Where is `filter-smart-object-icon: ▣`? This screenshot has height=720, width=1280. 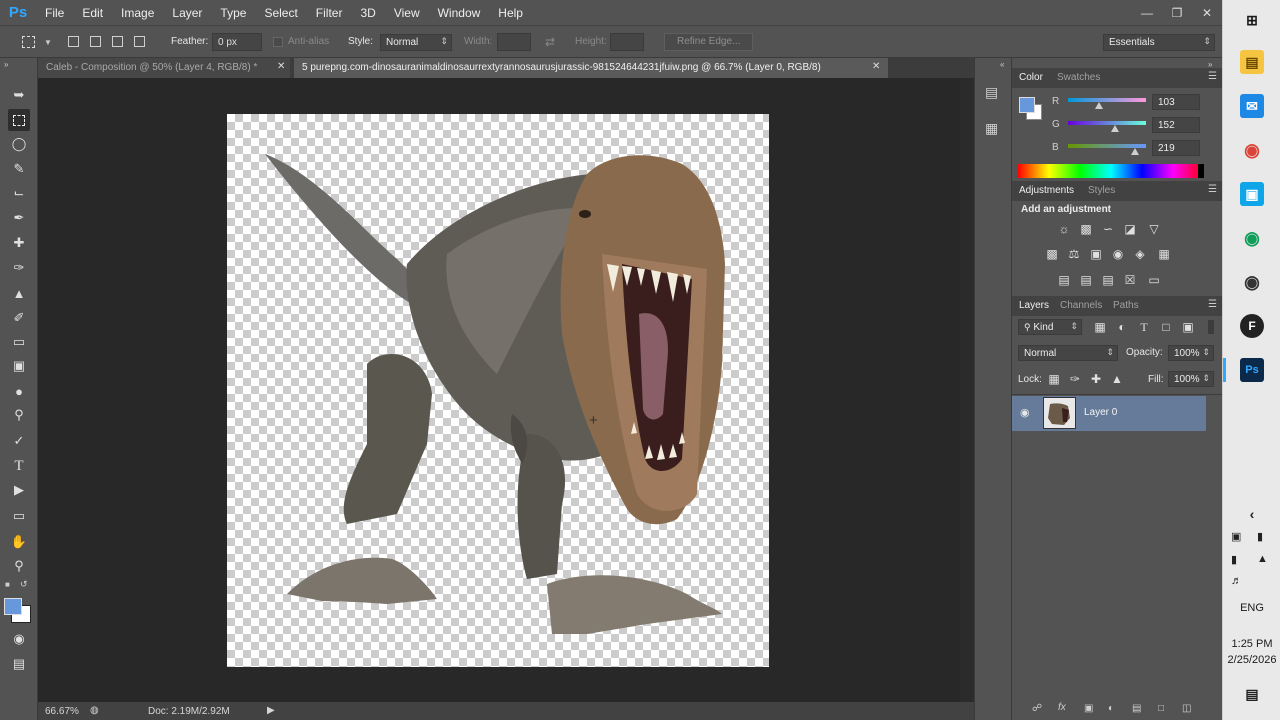 filter-smart-object-icon: ▣ is located at coordinates (1188, 327).